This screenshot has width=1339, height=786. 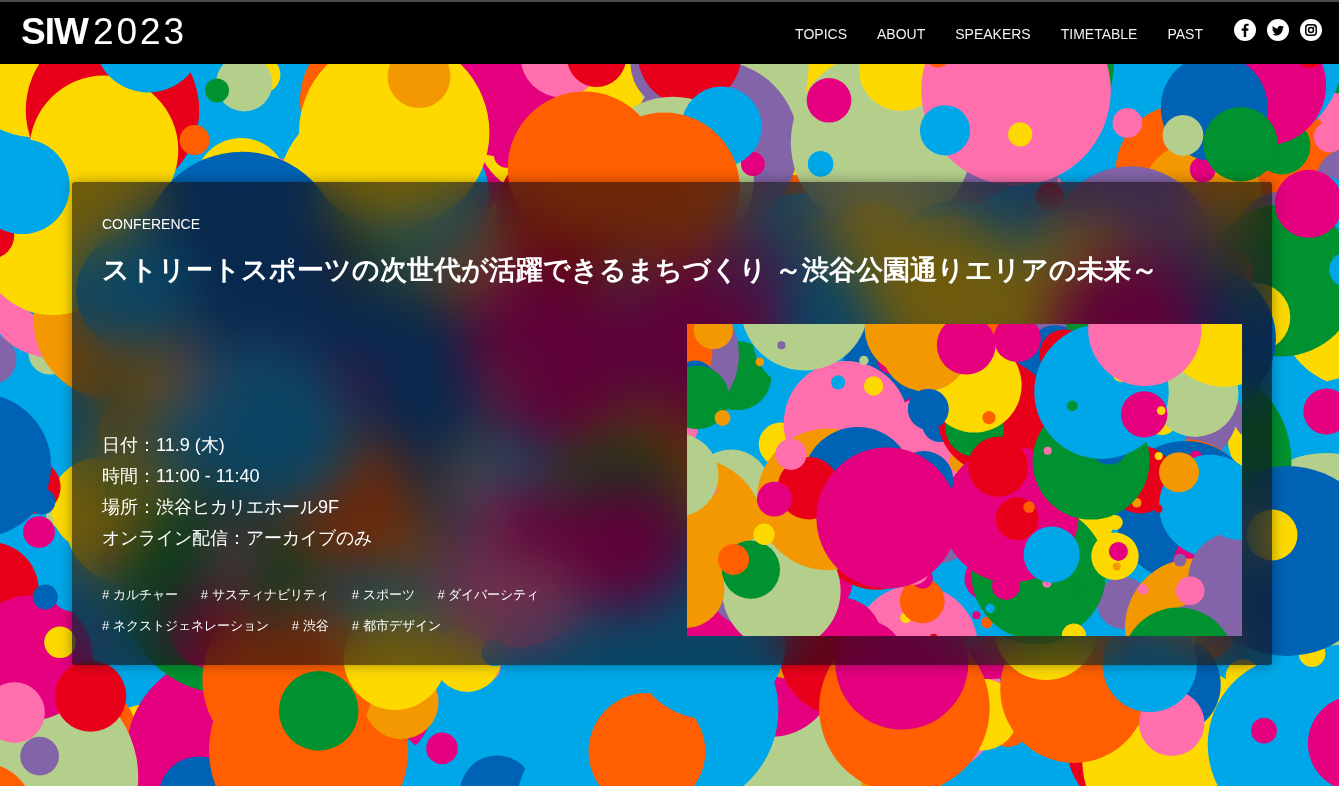 What do you see at coordinates (104, 32) in the screenshot?
I see `site-logo: SIW2023` at bounding box center [104, 32].